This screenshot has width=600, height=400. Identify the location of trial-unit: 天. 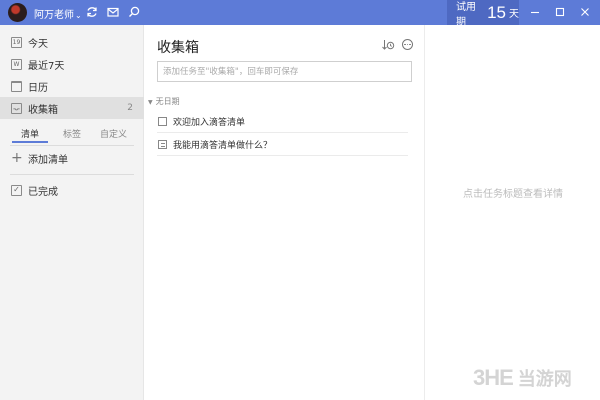
(514, 14).